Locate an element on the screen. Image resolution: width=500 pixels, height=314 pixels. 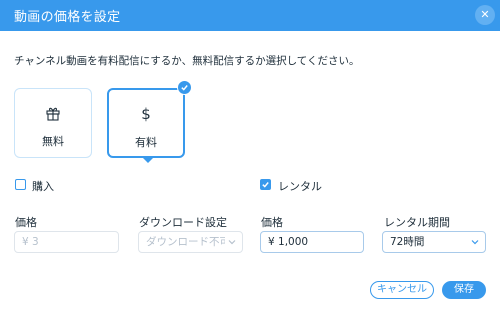
rental-checkbox is located at coordinates (265, 184).